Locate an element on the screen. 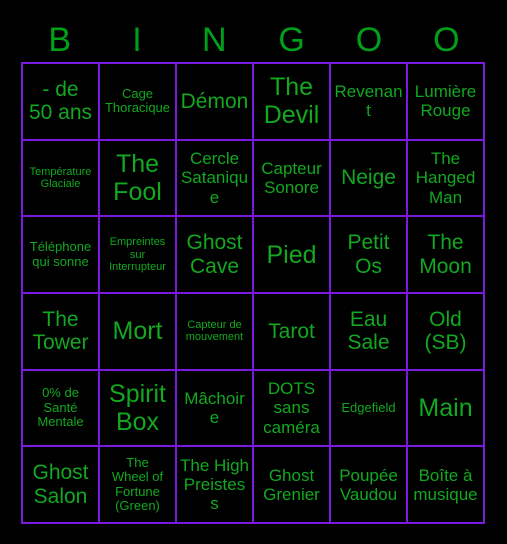  bingo-cell-label: Ghost Grenier is located at coordinates (291, 484).